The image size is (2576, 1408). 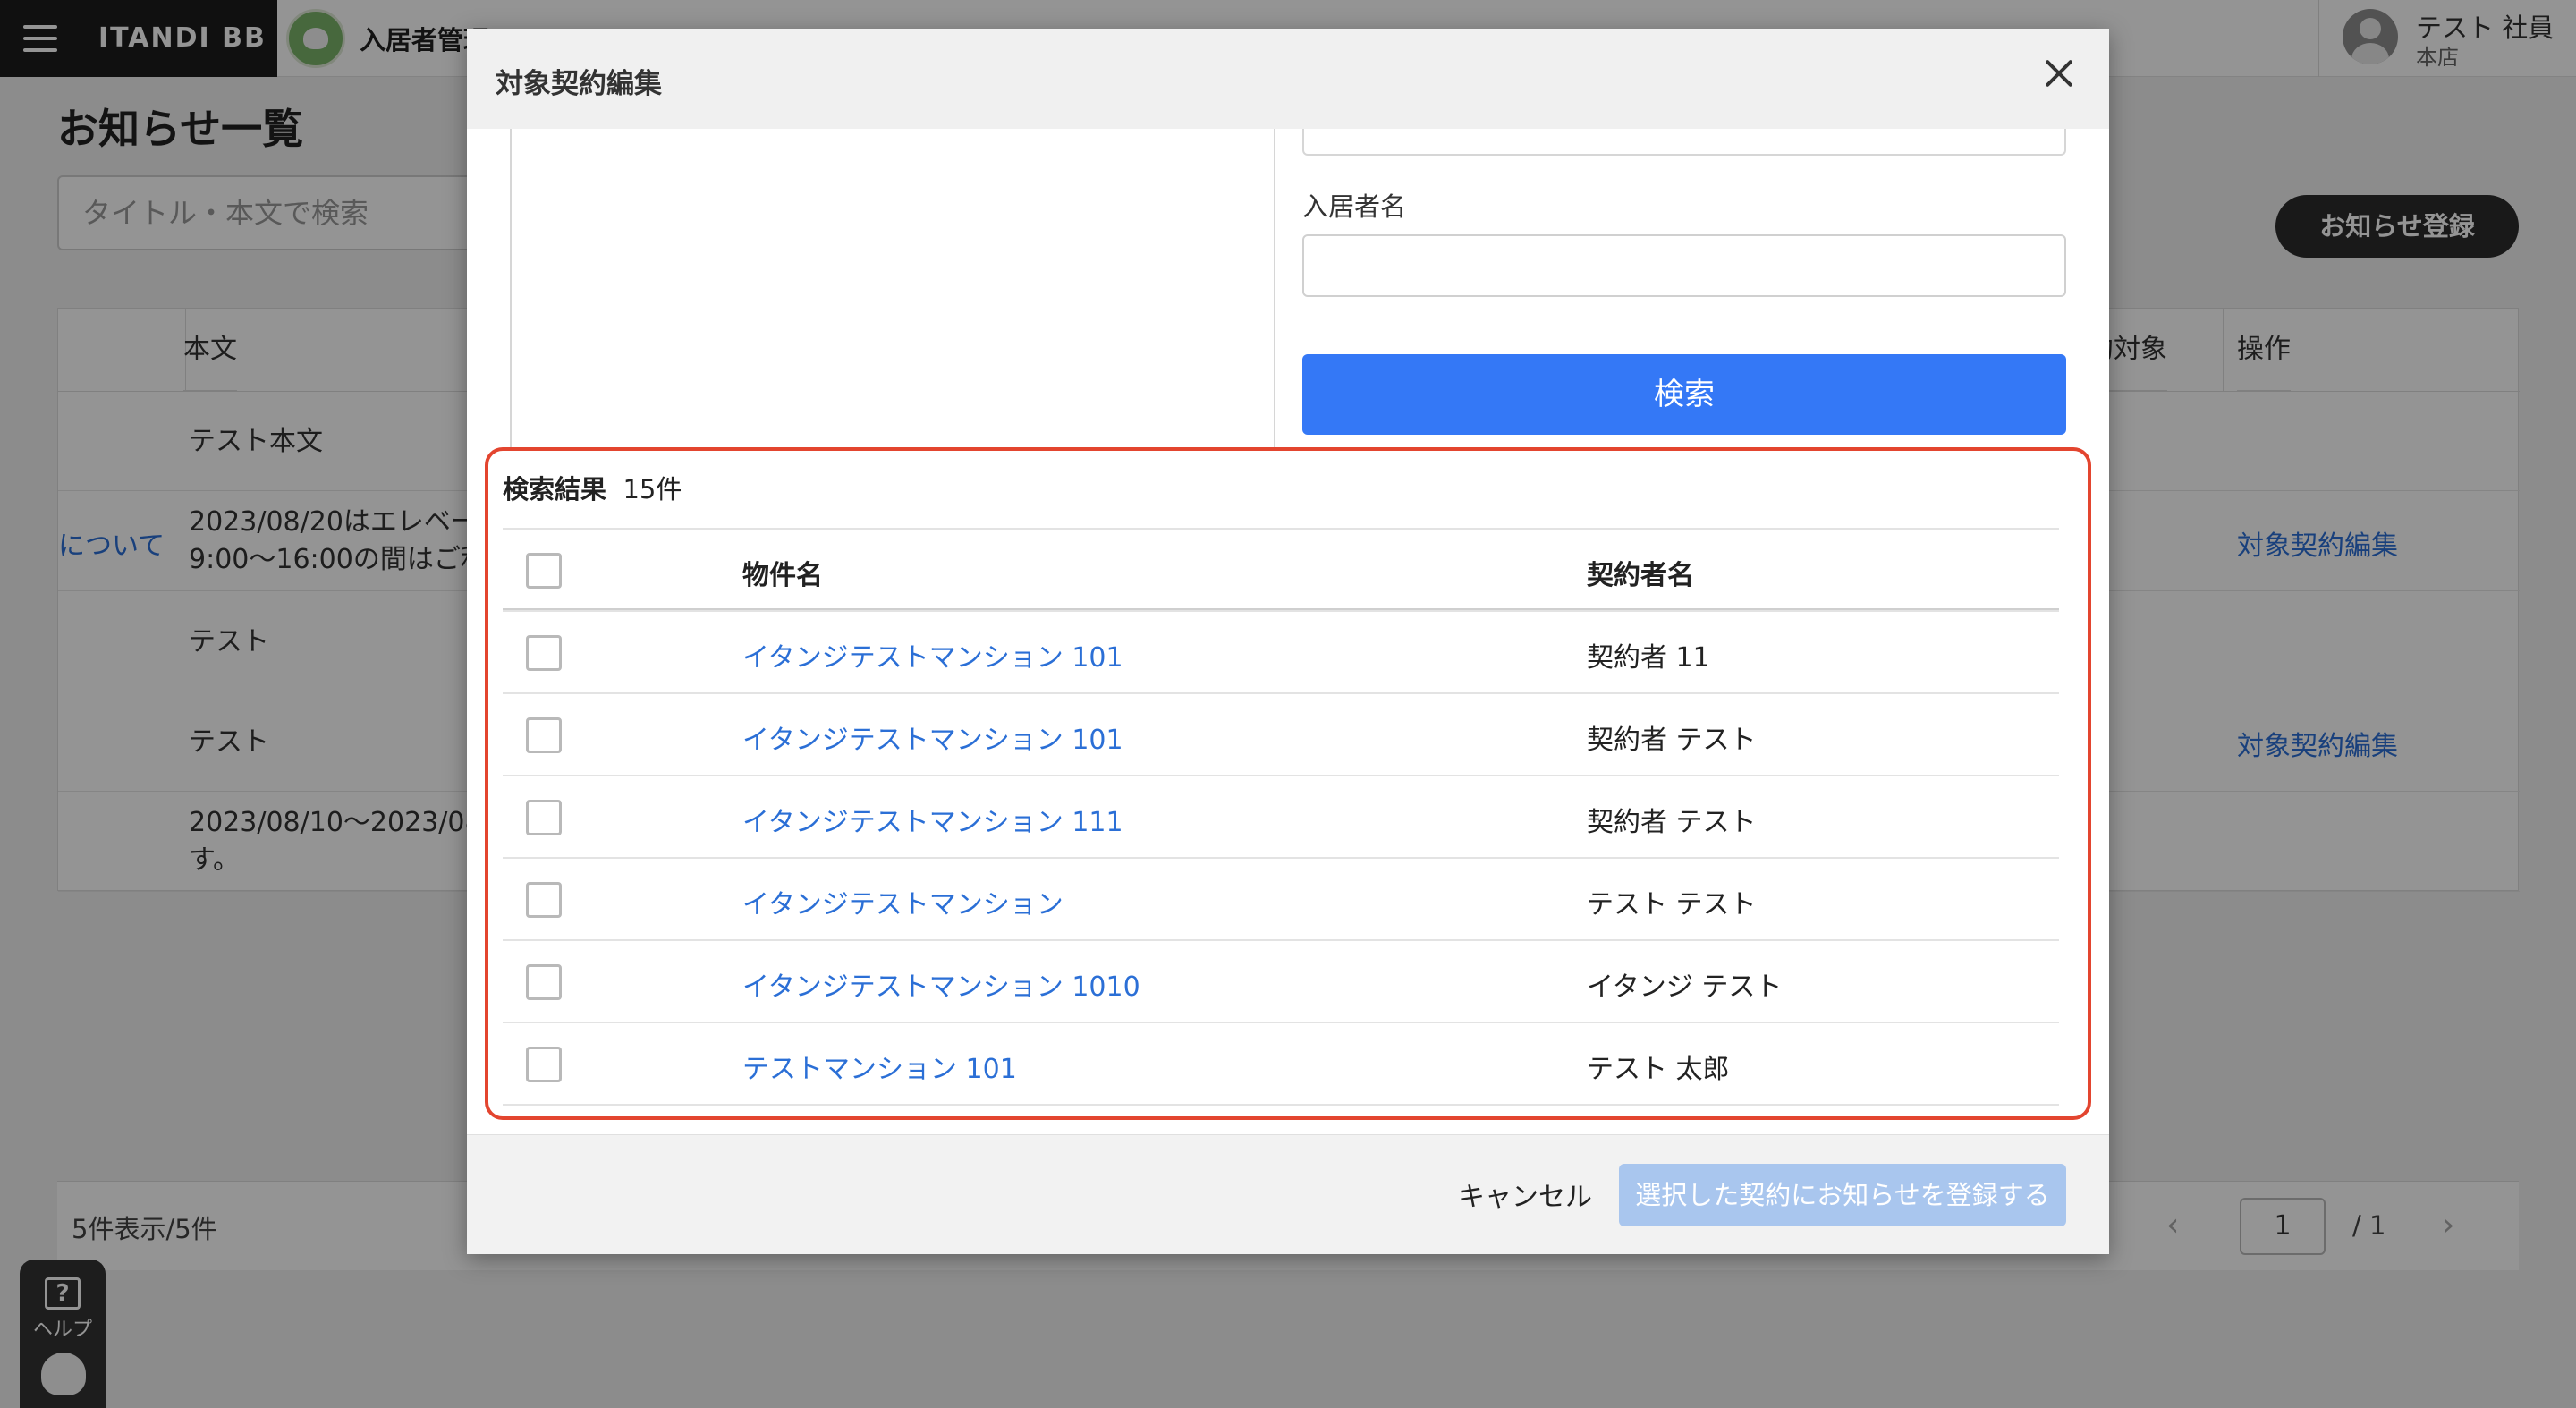 What do you see at coordinates (1281, 1063) in the screenshot?
I see `table-row: テストマンション 101 テスト 太郎` at bounding box center [1281, 1063].